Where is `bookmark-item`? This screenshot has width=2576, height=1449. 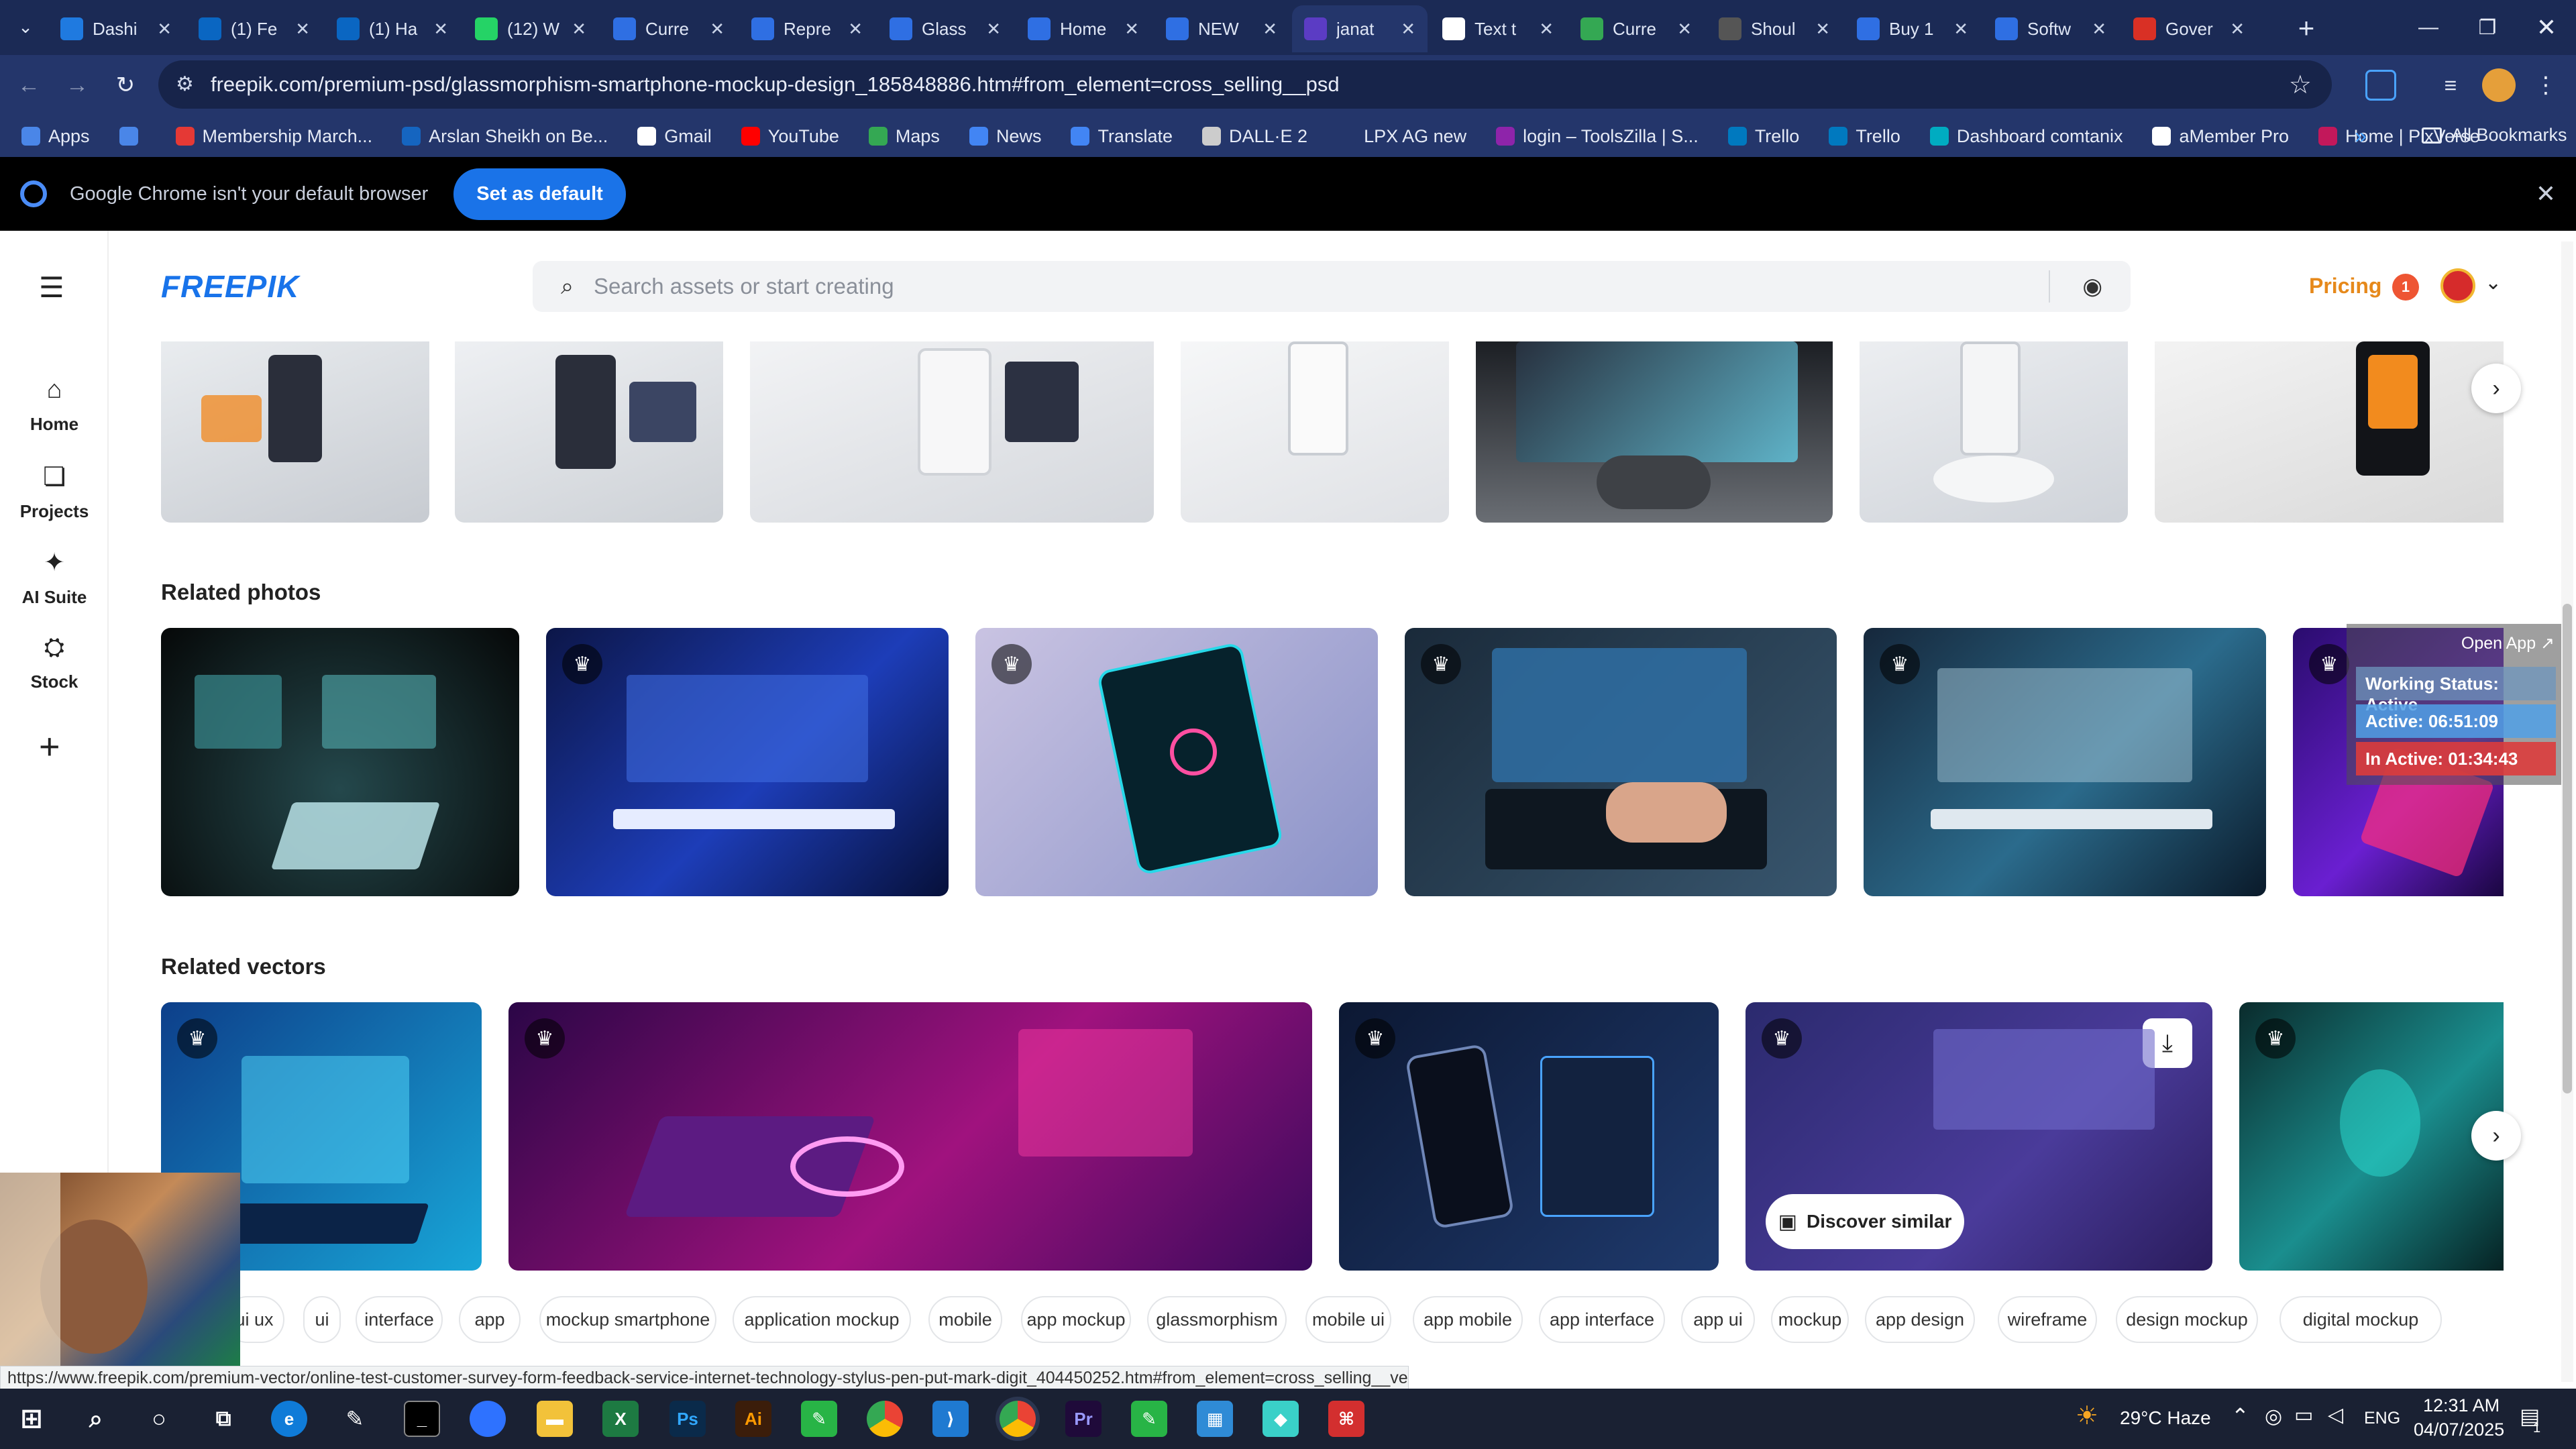
bookmark-item is located at coordinates (132, 136).